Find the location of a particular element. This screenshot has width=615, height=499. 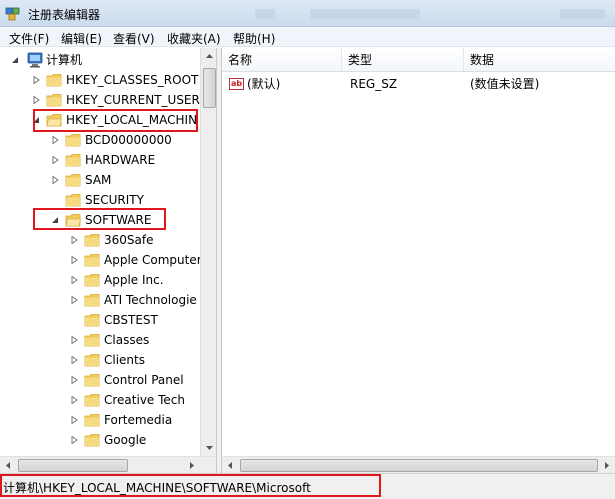

tree-node-computer: 计算机 is located at coordinates (100, 60).